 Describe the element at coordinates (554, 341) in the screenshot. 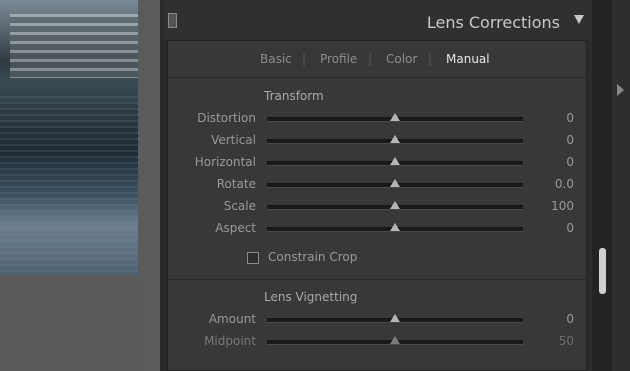

I see `midpoint-value: 50` at that location.